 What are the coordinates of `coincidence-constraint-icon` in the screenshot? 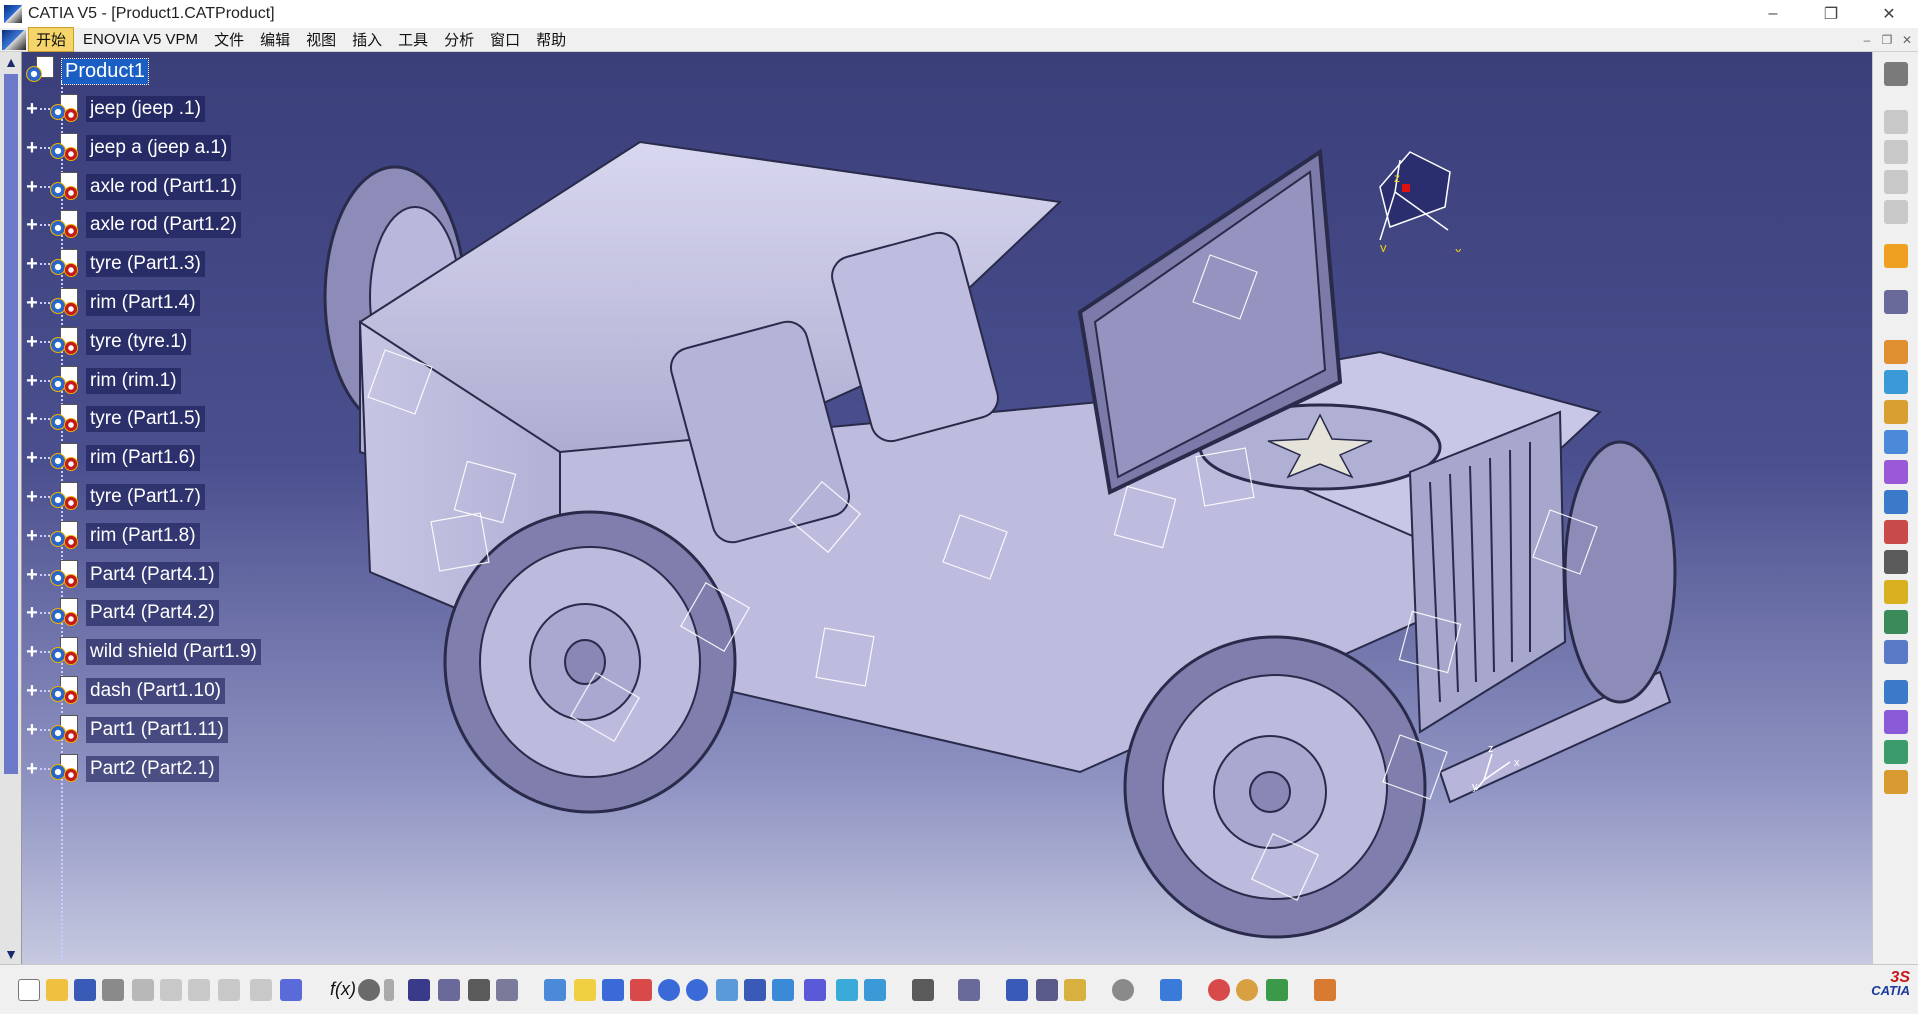 It's located at (1896, 382).